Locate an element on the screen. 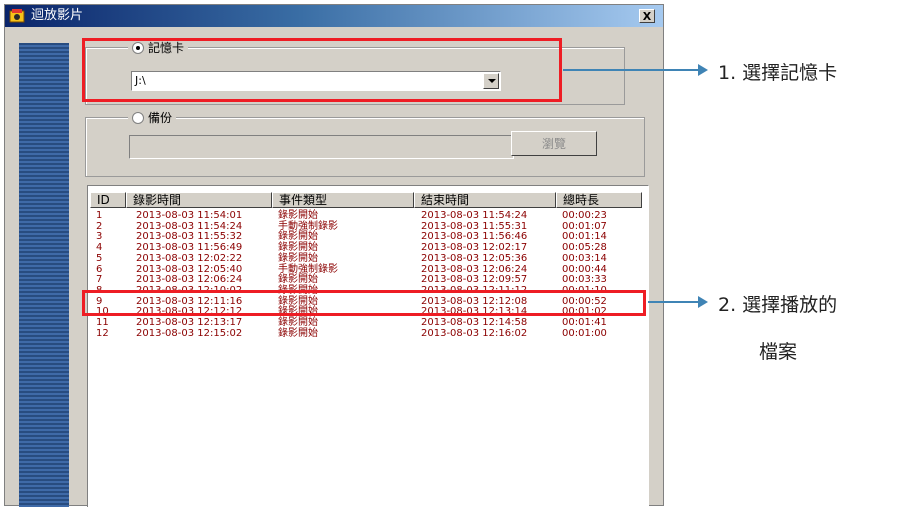 The width and height of the screenshot is (899, 507). window-title: 迴放影片 is located at coordinates (57, 15).